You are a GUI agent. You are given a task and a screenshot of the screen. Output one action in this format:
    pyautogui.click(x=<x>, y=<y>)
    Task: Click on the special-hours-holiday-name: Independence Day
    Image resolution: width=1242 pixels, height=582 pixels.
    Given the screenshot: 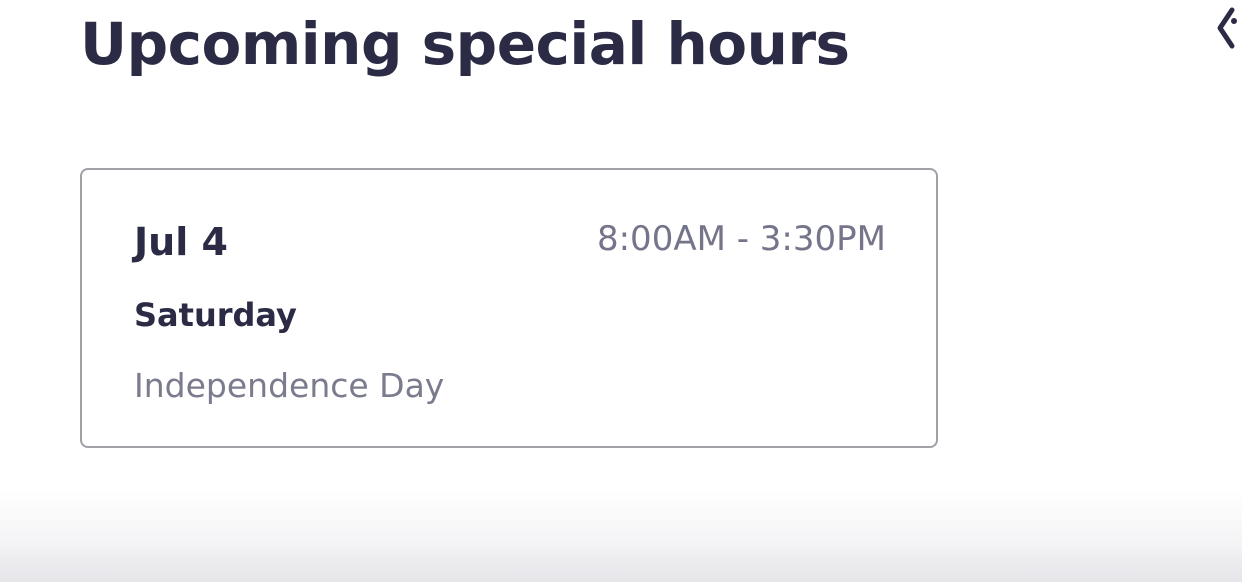 What is the action you would take?
    pyautogui.click(x=289, y=385)
    